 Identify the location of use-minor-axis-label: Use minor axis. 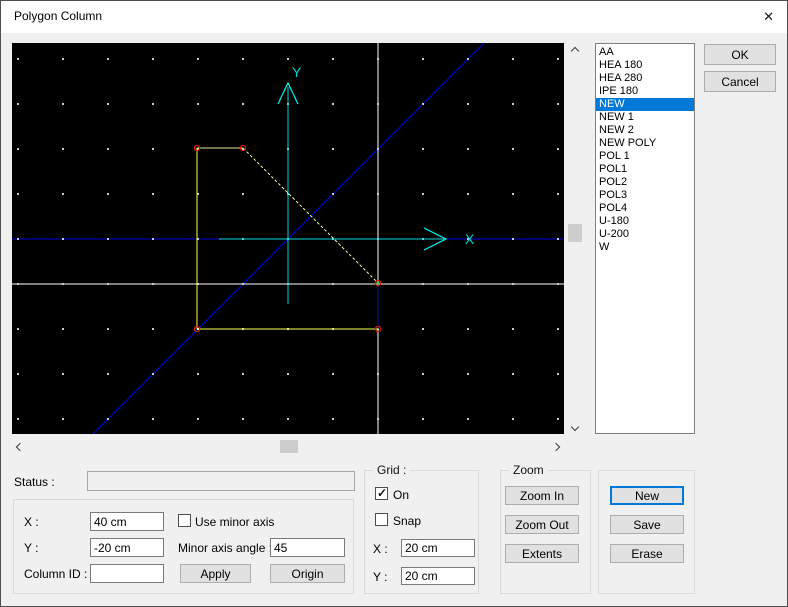
(235, 522).